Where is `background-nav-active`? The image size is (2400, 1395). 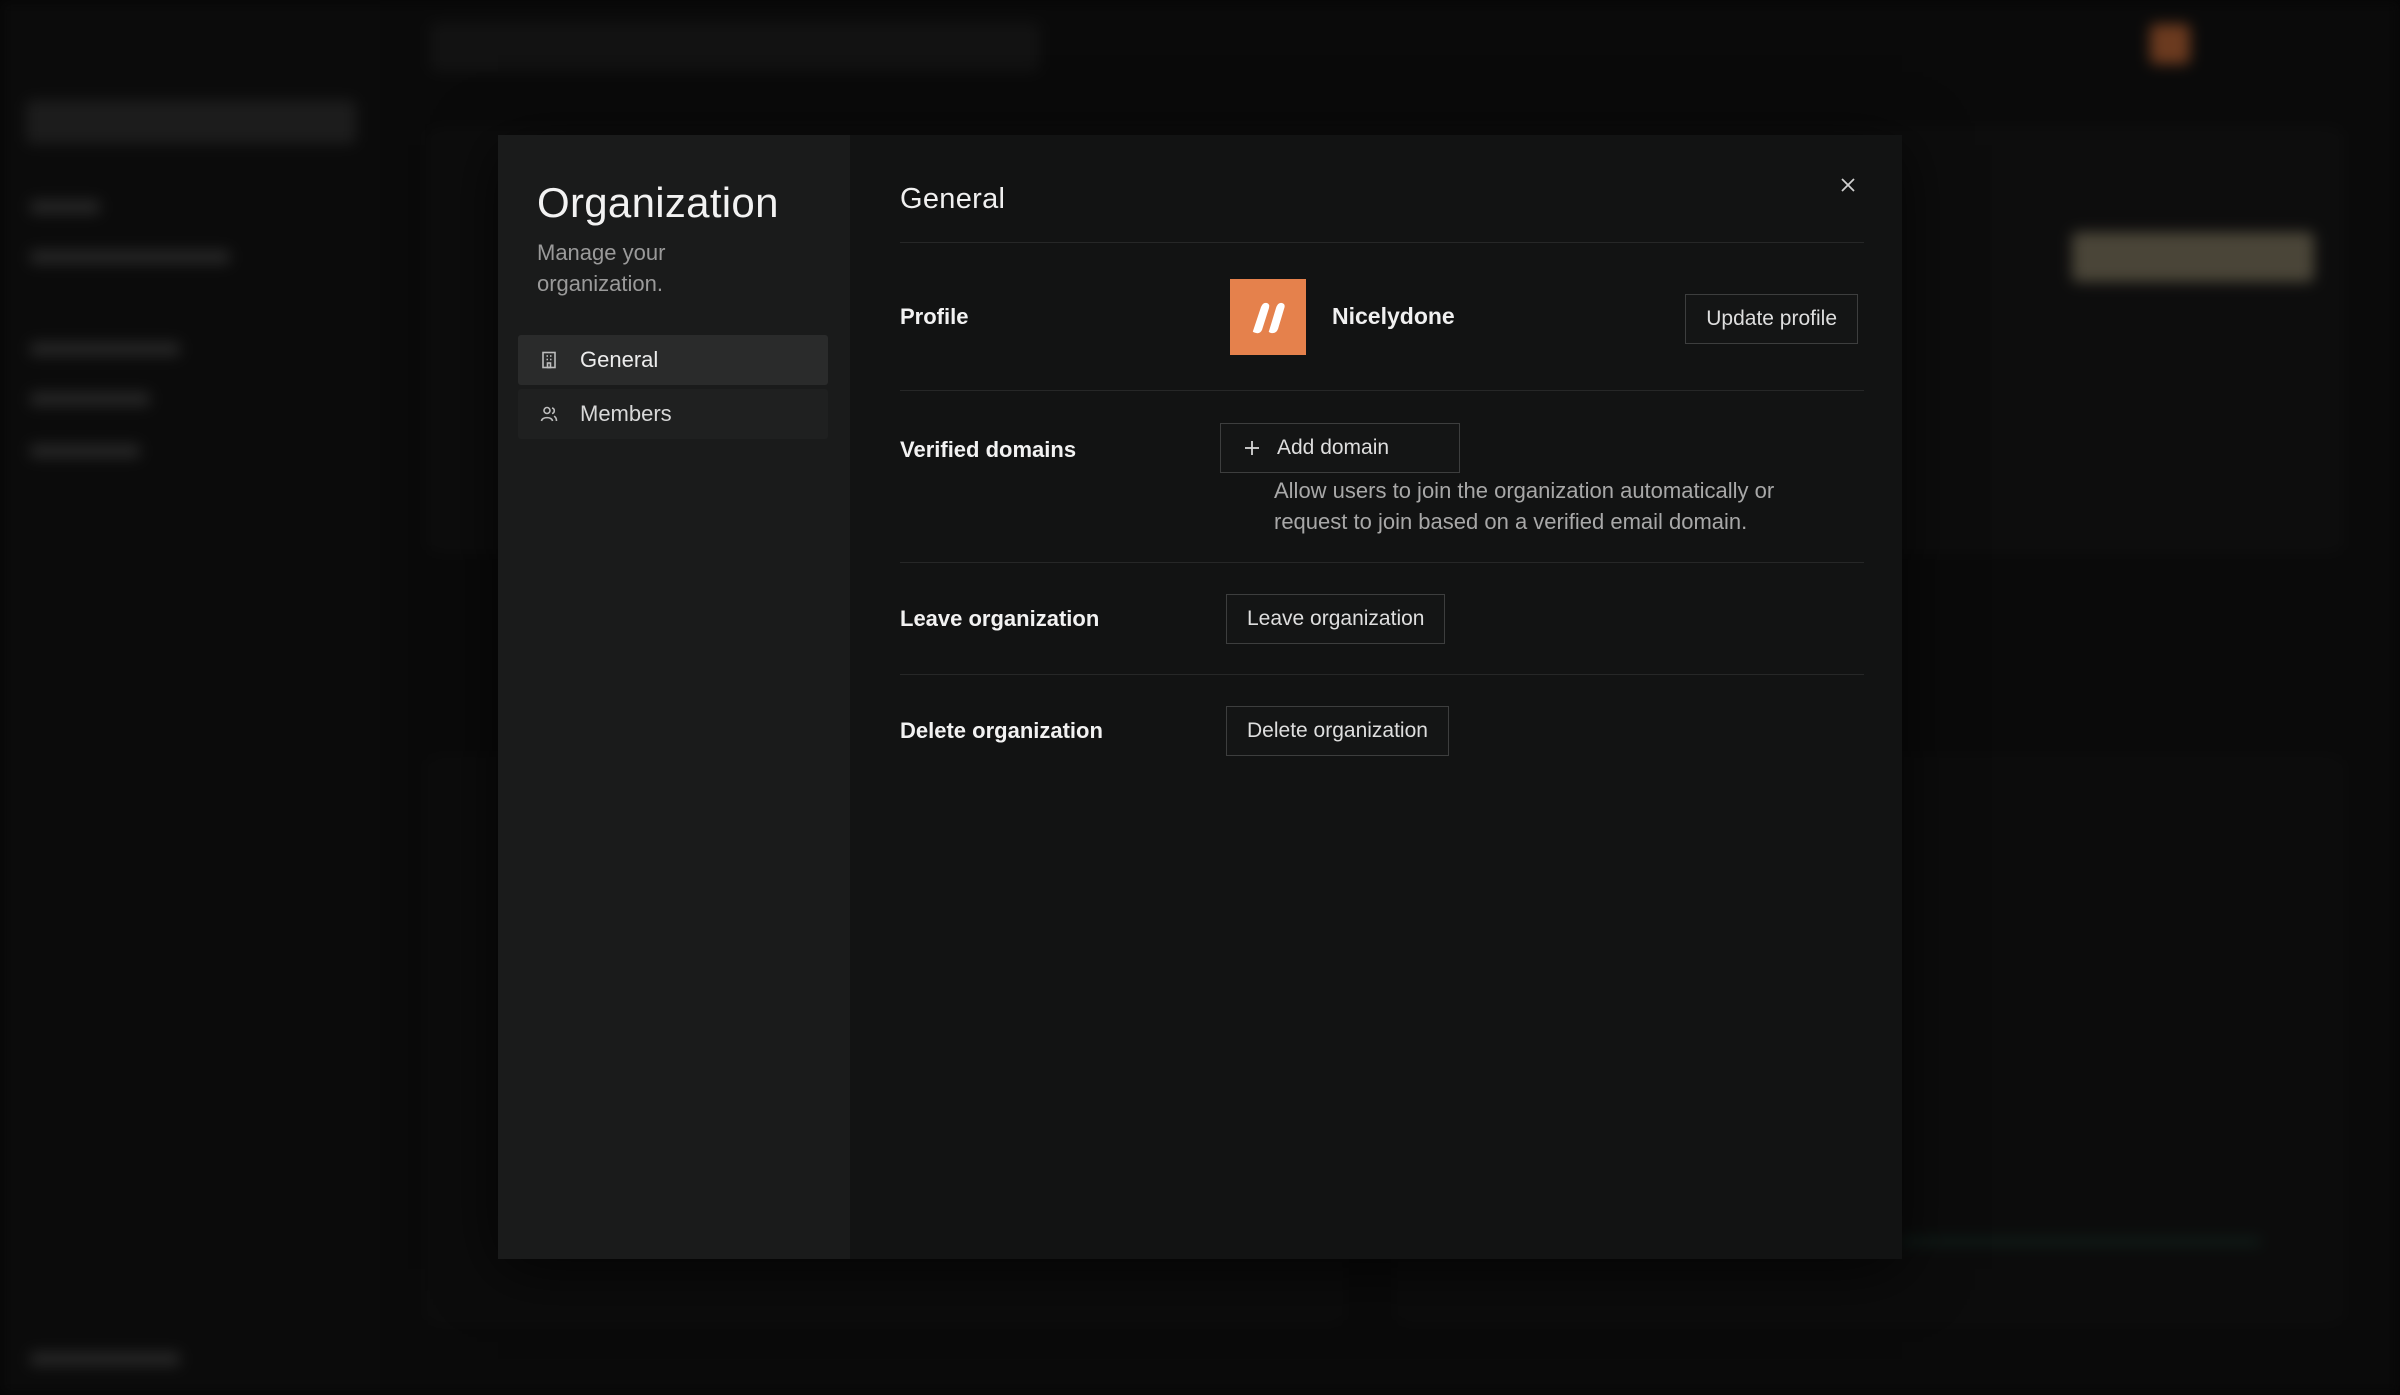 background-nav-active is located at coordinates (191, 122).